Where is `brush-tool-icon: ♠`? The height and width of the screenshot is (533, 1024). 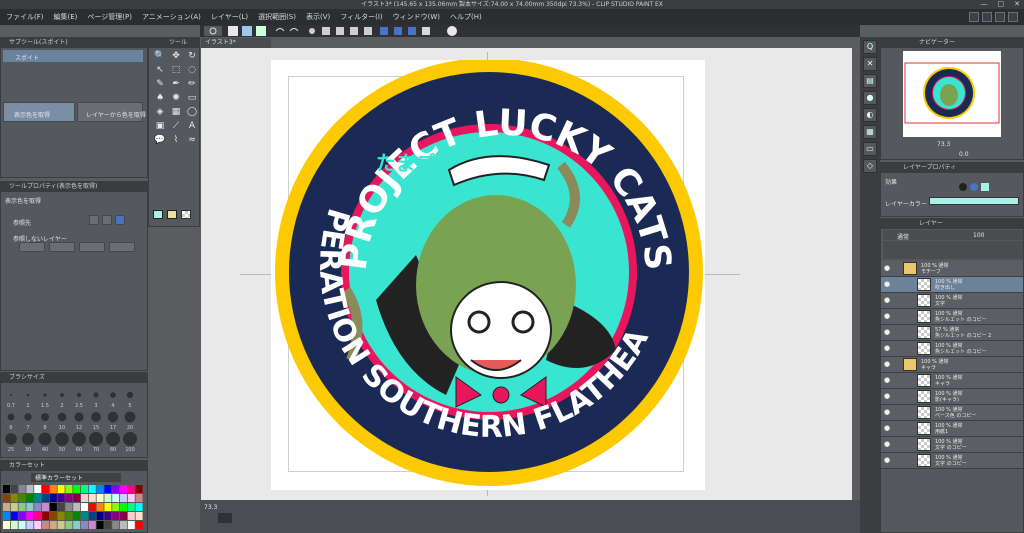 brush-tool-icon: ♠ is located at coordinates (160, 98).